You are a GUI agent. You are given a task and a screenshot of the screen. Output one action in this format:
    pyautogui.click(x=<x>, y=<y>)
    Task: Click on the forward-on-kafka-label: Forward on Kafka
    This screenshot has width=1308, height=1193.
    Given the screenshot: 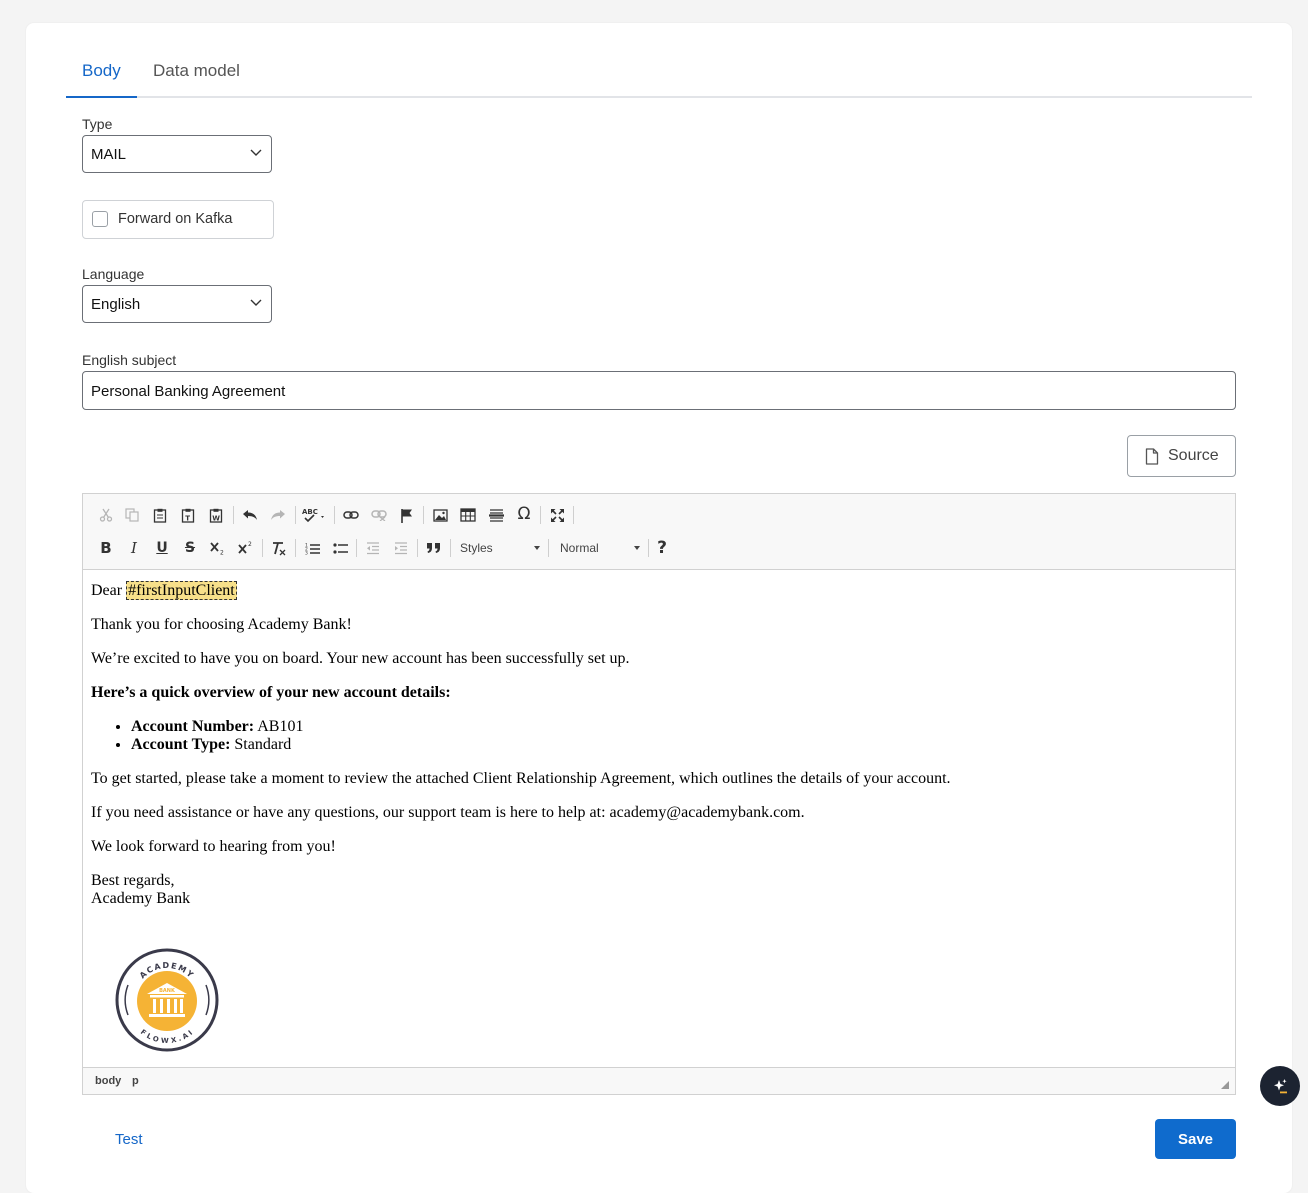 What is the action you would take?
    pyautogui.click(x=175, y=219)
    